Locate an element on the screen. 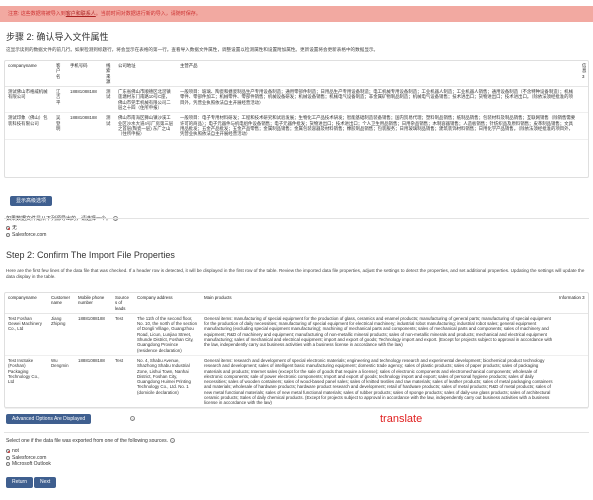 The image size is (593, 500). show-advanced-options-button-cn: 显示高级选项 is located at coordinates (31, 201).